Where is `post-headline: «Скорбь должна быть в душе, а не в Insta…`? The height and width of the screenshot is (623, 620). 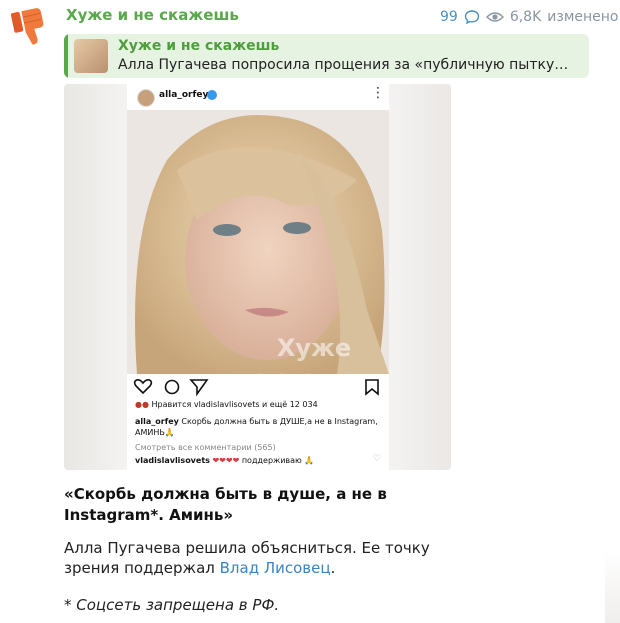 post-headline: «Скорбь должна быть в душе, а не в Insta… is located at coordinates (225, 504).